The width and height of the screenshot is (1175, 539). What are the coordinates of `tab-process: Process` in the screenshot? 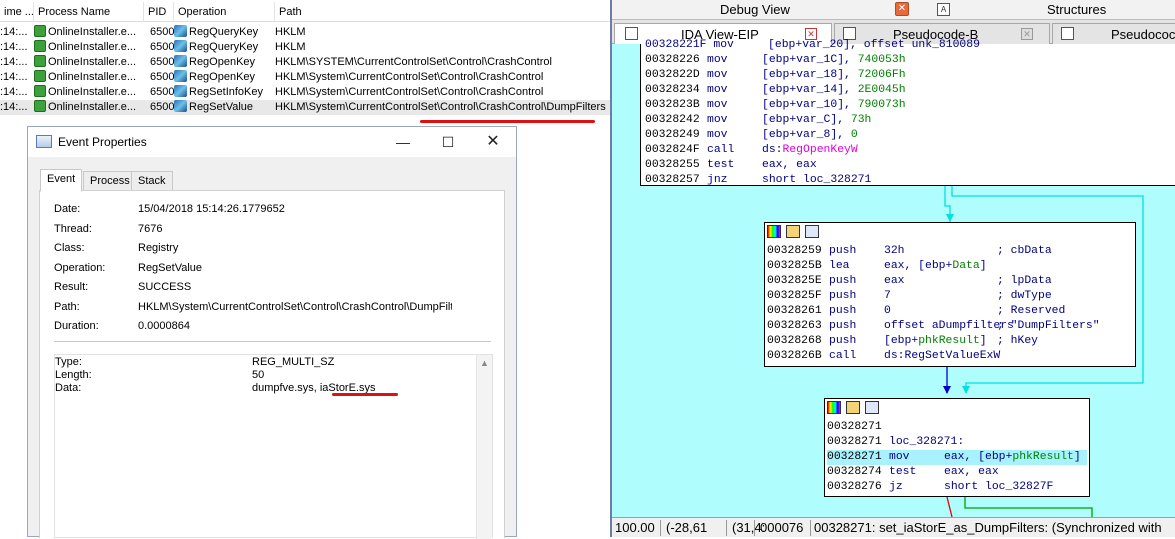 It's located at (110, 181).